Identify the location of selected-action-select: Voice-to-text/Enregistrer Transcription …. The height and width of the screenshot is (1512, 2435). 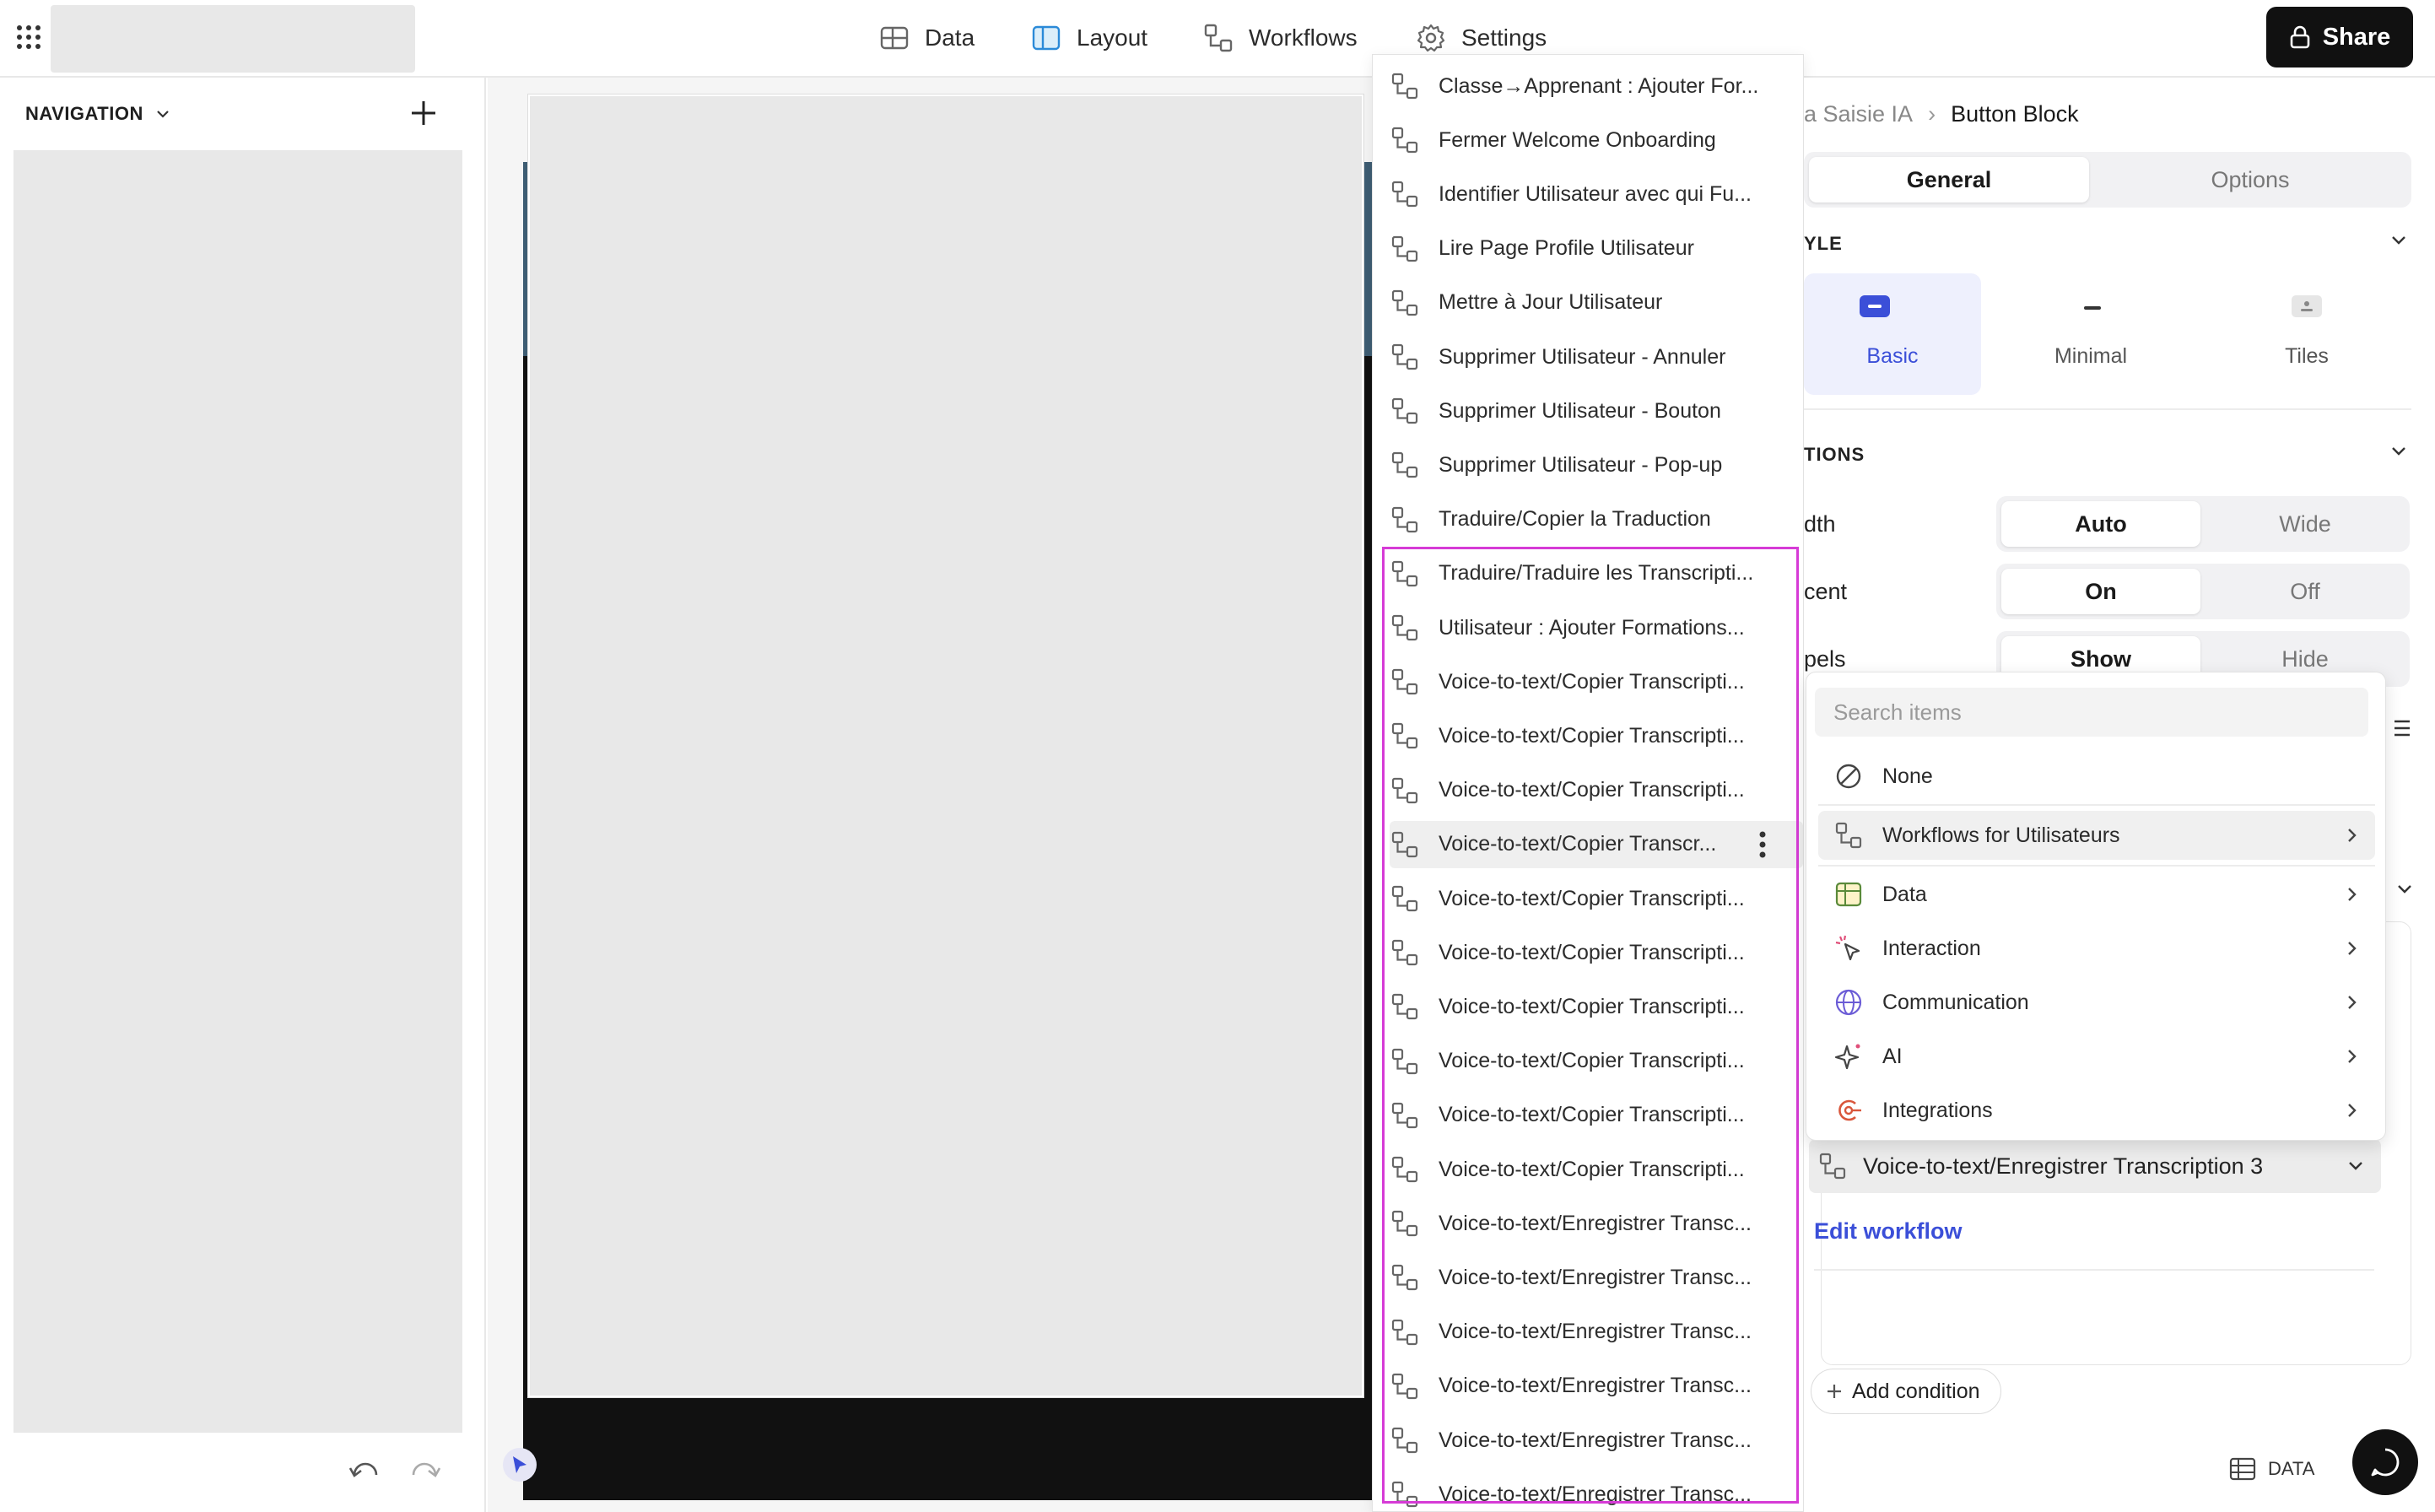
(2095, 1166).